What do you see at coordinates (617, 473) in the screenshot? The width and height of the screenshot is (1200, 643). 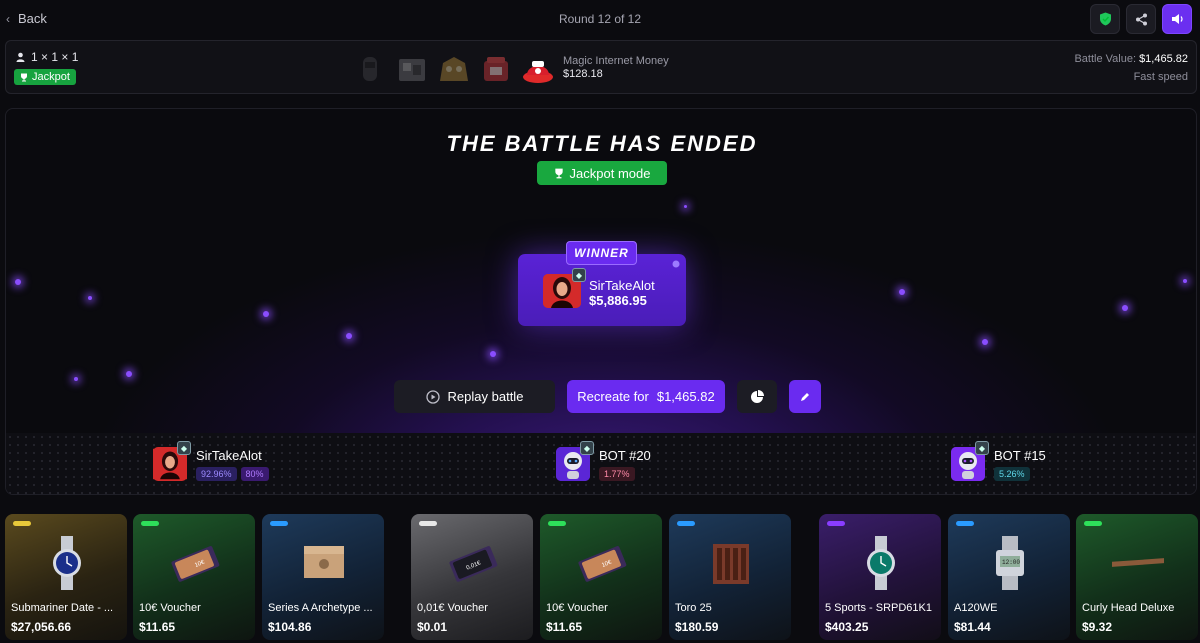 I see `win-chance-badge: 1.77%` at bounding box center [617, 473].